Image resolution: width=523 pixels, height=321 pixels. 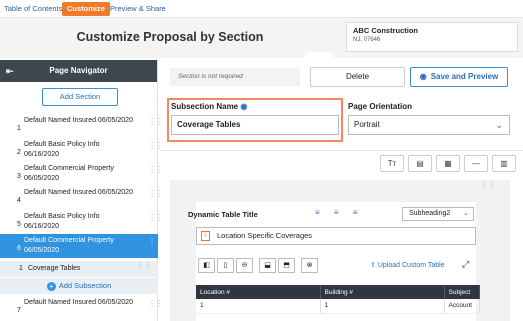 I want to click on page-orientation-select: Portrait ⌄, so click(x=429, y=125).